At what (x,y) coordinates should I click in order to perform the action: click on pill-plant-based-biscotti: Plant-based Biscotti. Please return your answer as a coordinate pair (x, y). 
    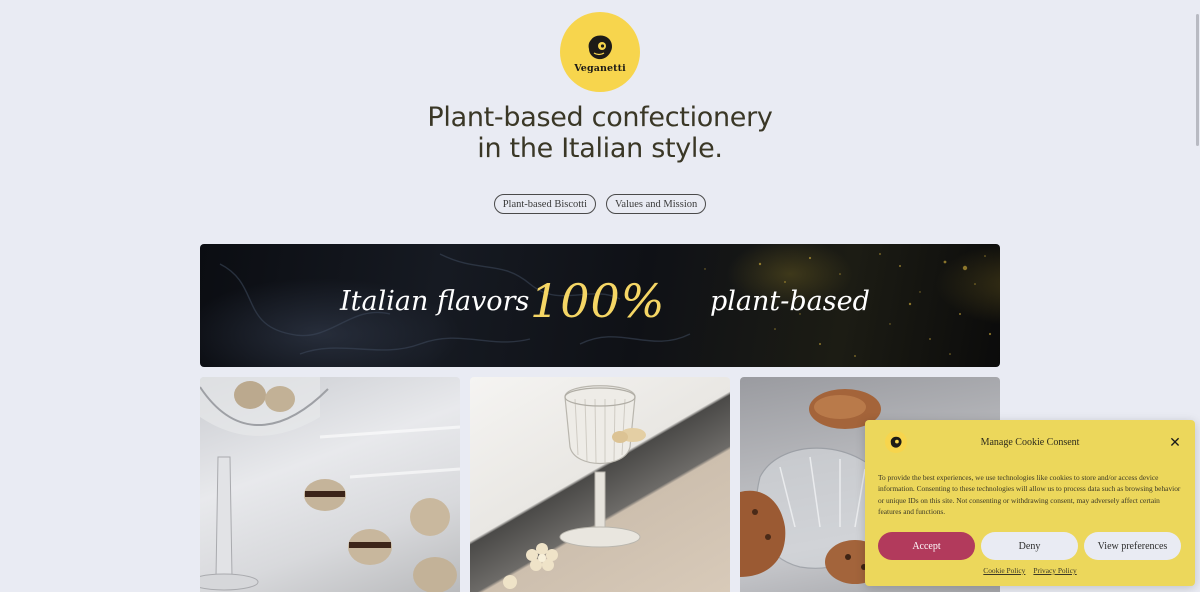
    Looking at the image, I should click on (545, 204).